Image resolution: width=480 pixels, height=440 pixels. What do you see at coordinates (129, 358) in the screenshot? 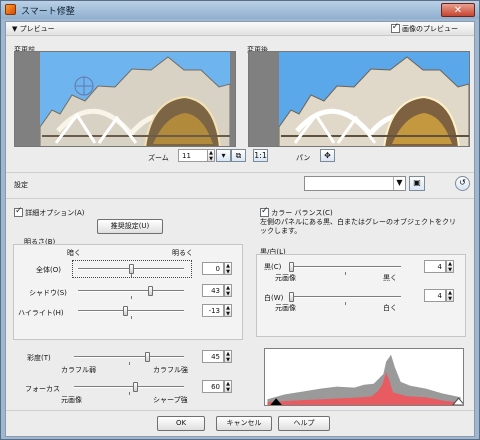
I see `saturation-slider` at bounding box center [129, 358].